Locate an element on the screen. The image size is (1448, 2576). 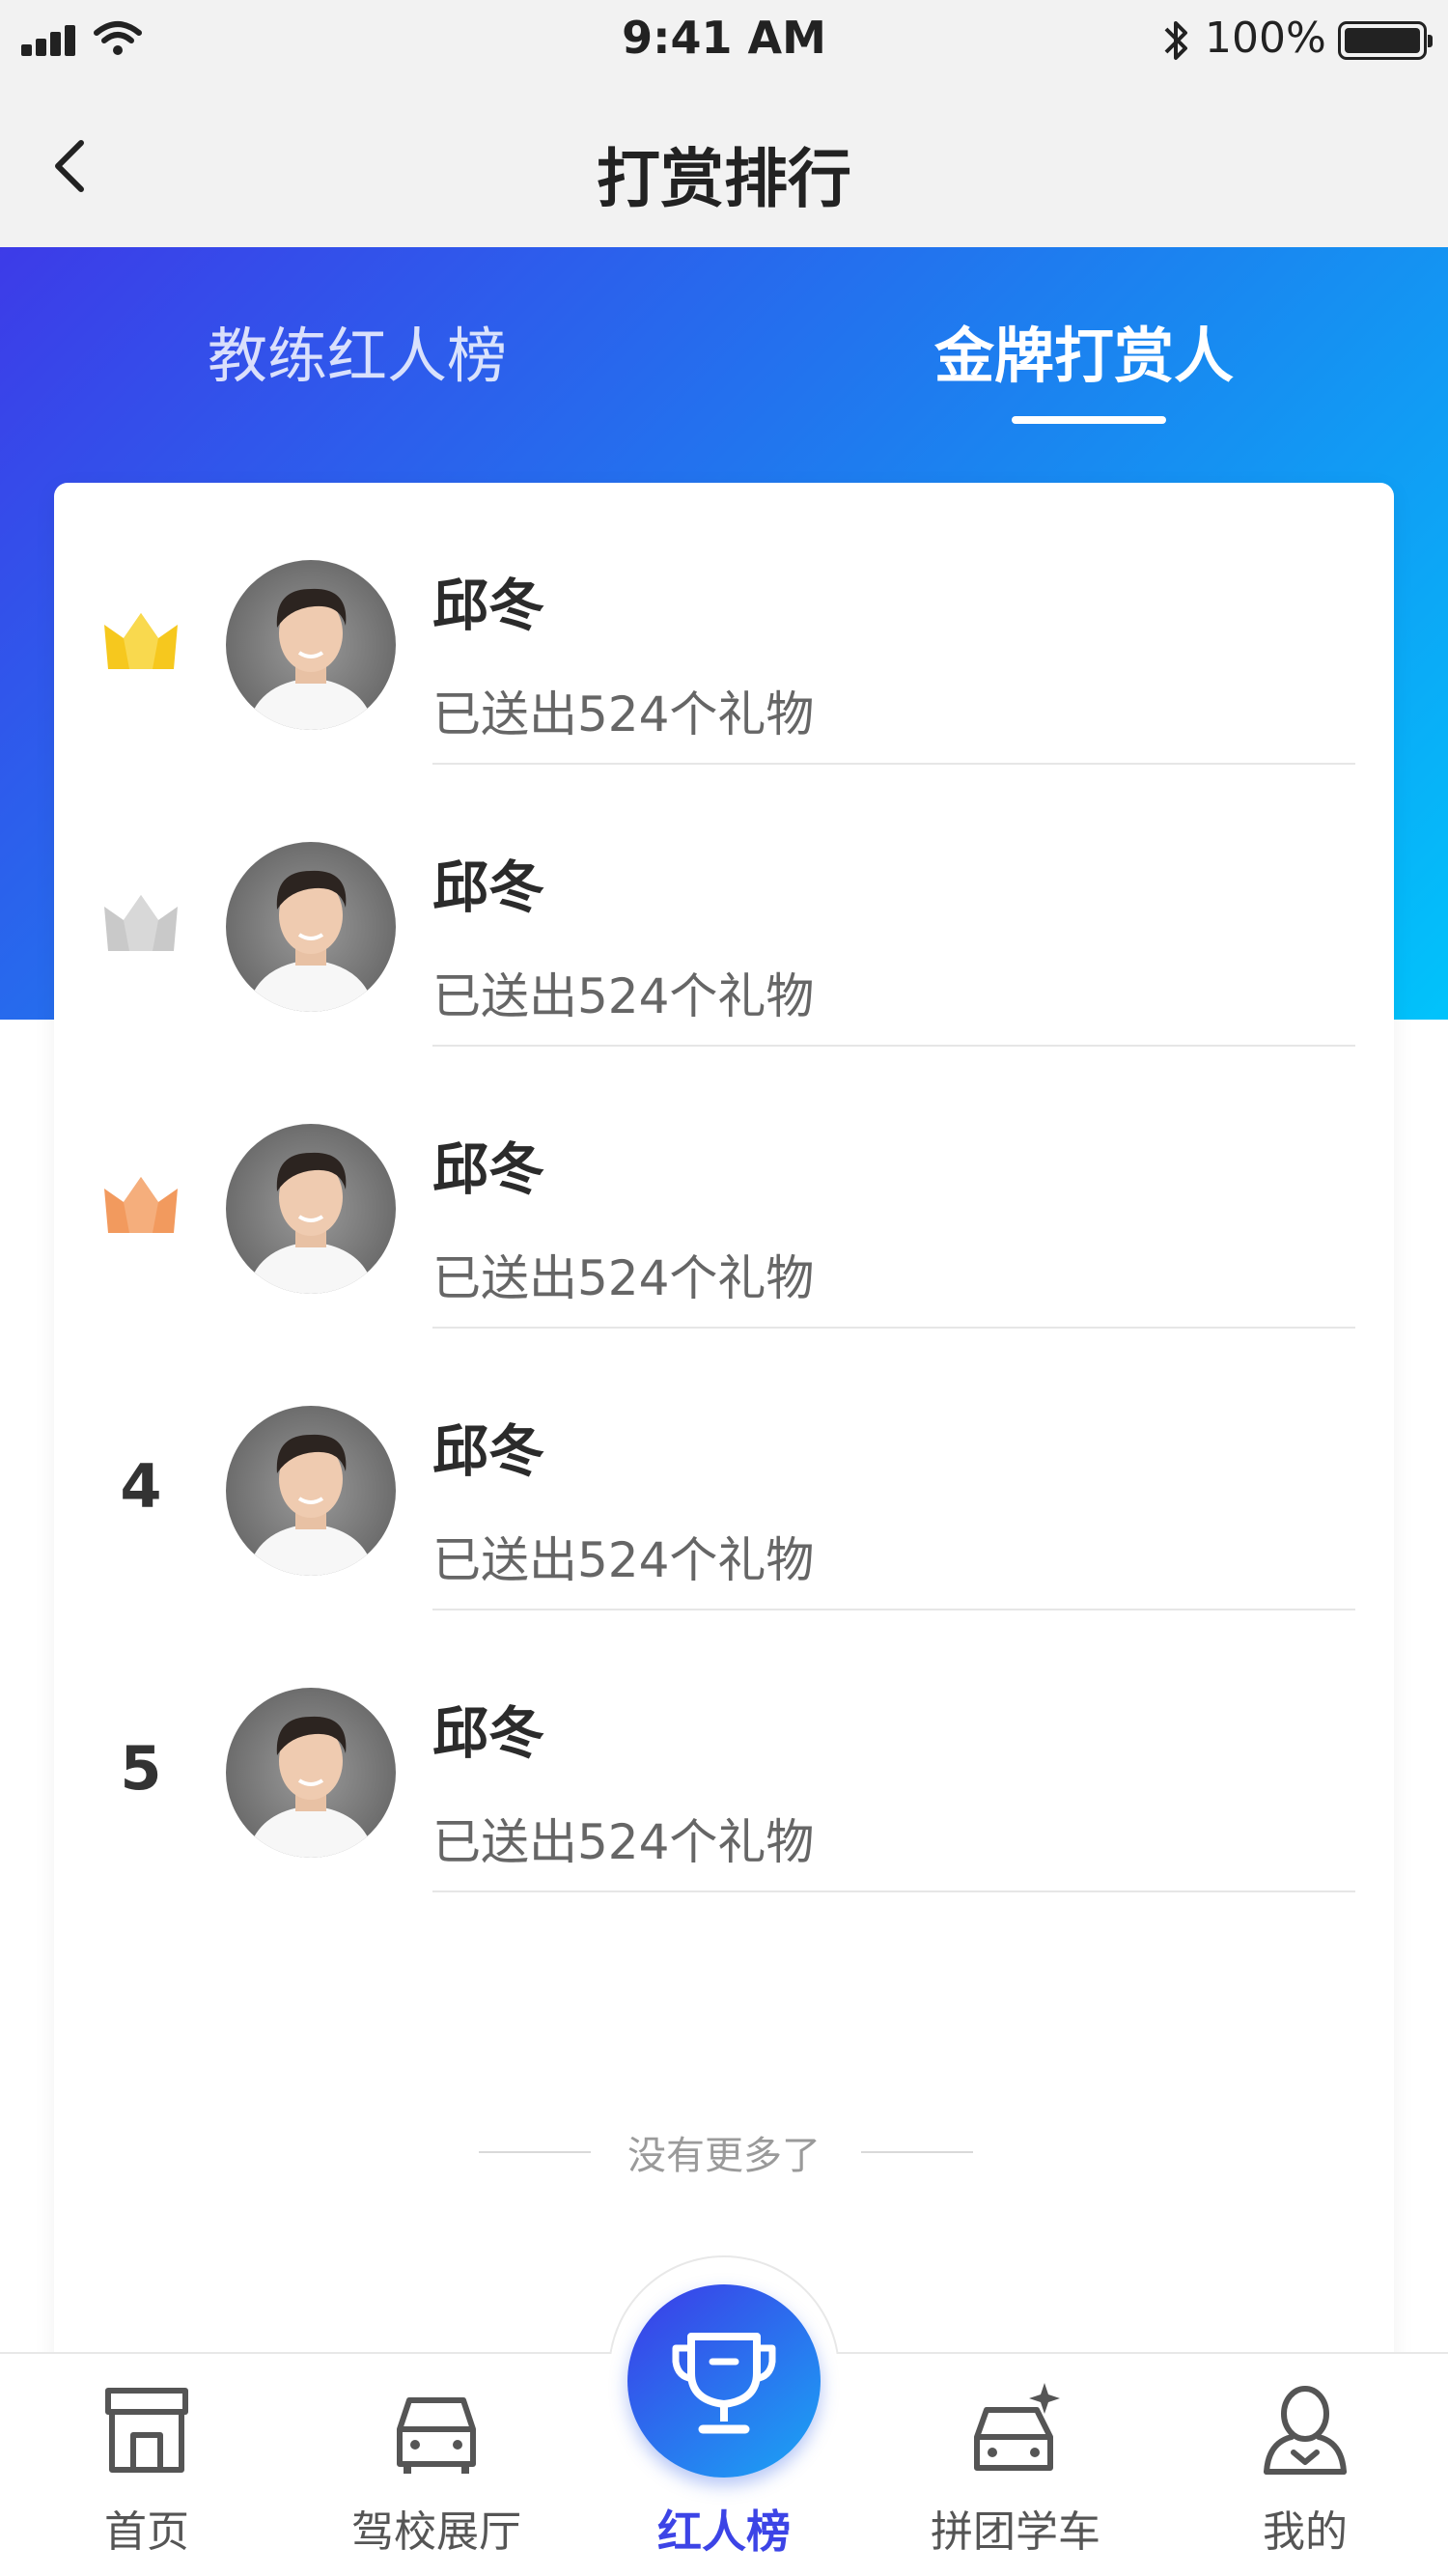
tabbar-label: 驾校展厅 is located at coordinates (436, 2532).